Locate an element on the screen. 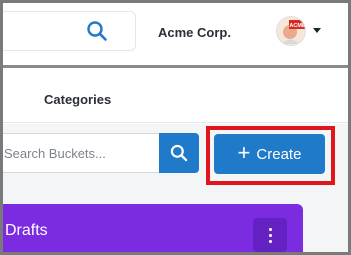 The width and height of the screenshot is (351, 255). global-search-button is located at coordinates (97, 31).